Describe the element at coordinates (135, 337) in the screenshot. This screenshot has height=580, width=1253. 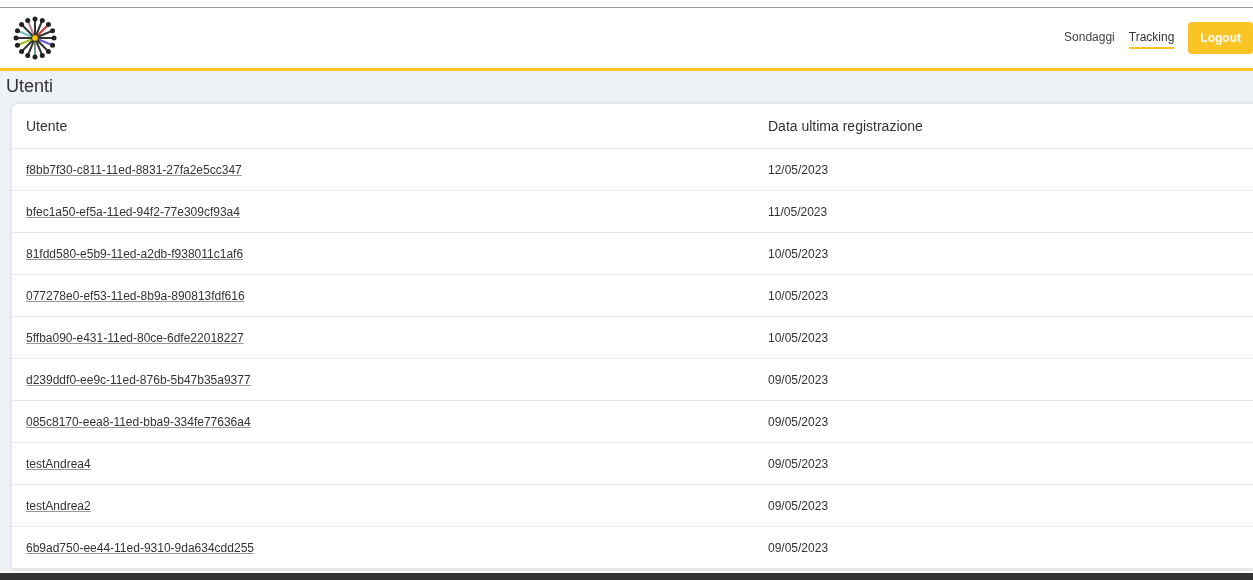
I see `user-link: 5ffba090-e431-11ed-80ce-6dfe22018227` at that location.